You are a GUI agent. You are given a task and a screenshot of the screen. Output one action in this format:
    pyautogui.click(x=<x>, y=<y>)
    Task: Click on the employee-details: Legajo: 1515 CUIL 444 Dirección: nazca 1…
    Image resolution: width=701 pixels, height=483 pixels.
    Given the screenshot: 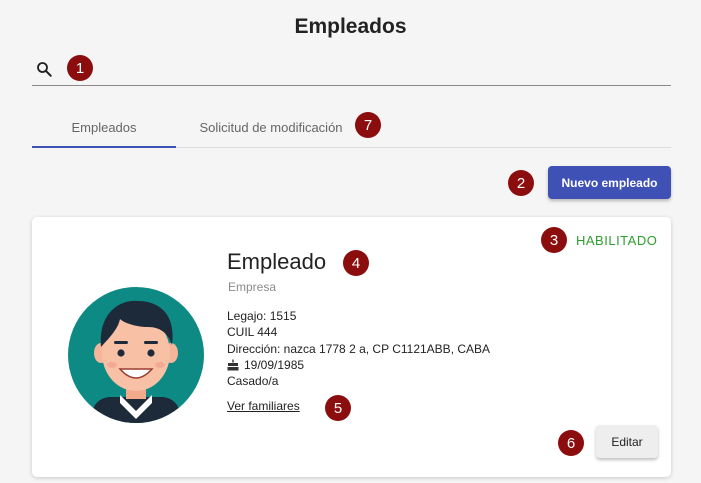 What is the action you would take?
    pyautogui.click(x=358, y=348)
    